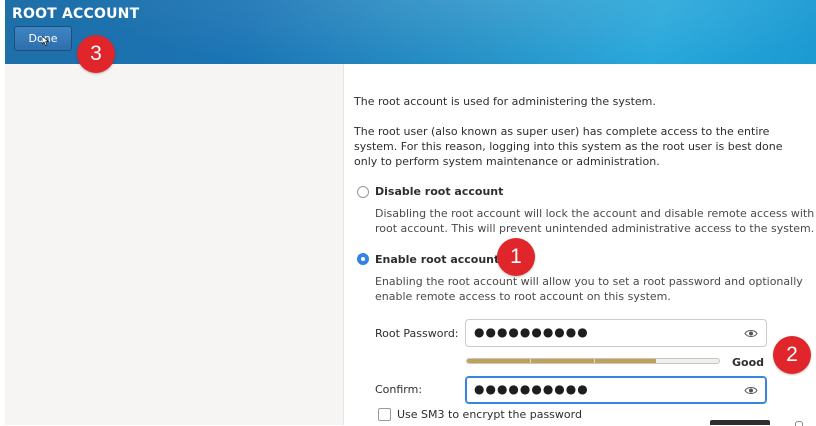 The height and width of the screenshot is (426, 816). What do you see at coordinates (96, 54) in the screenshot?
I see `annotation-badge-3: 3` at bounding box center [96, 54].